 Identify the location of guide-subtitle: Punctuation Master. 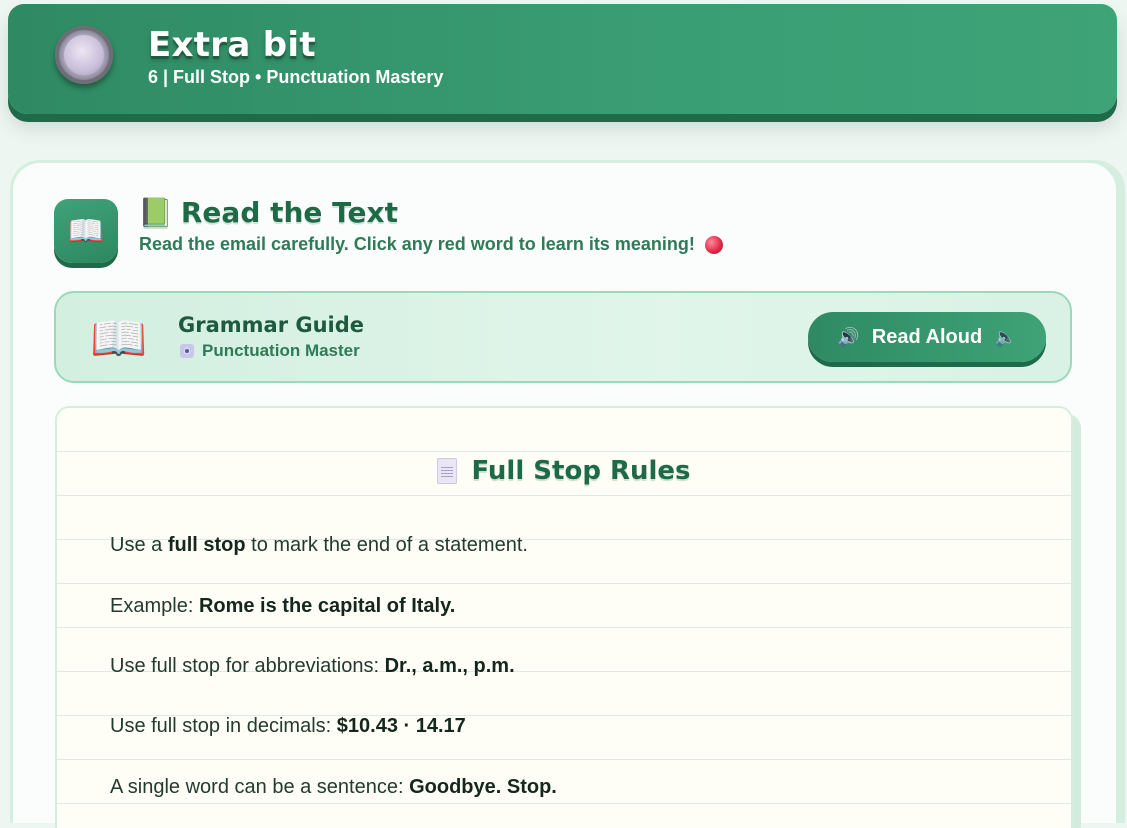
(270, 351).